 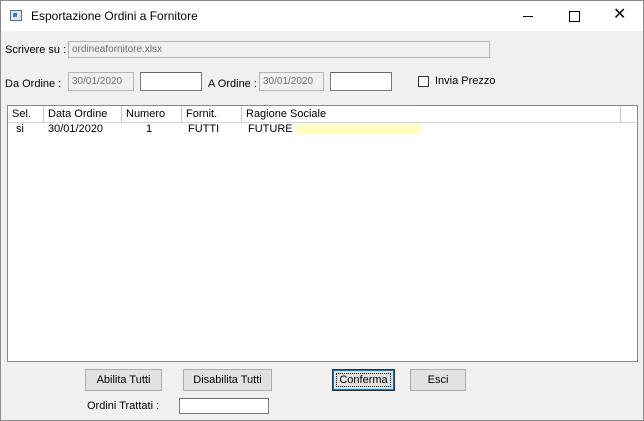 I want to click on title-bar: Esportazione Ordini a Fornitore ✕, so click(x=322, y=16).